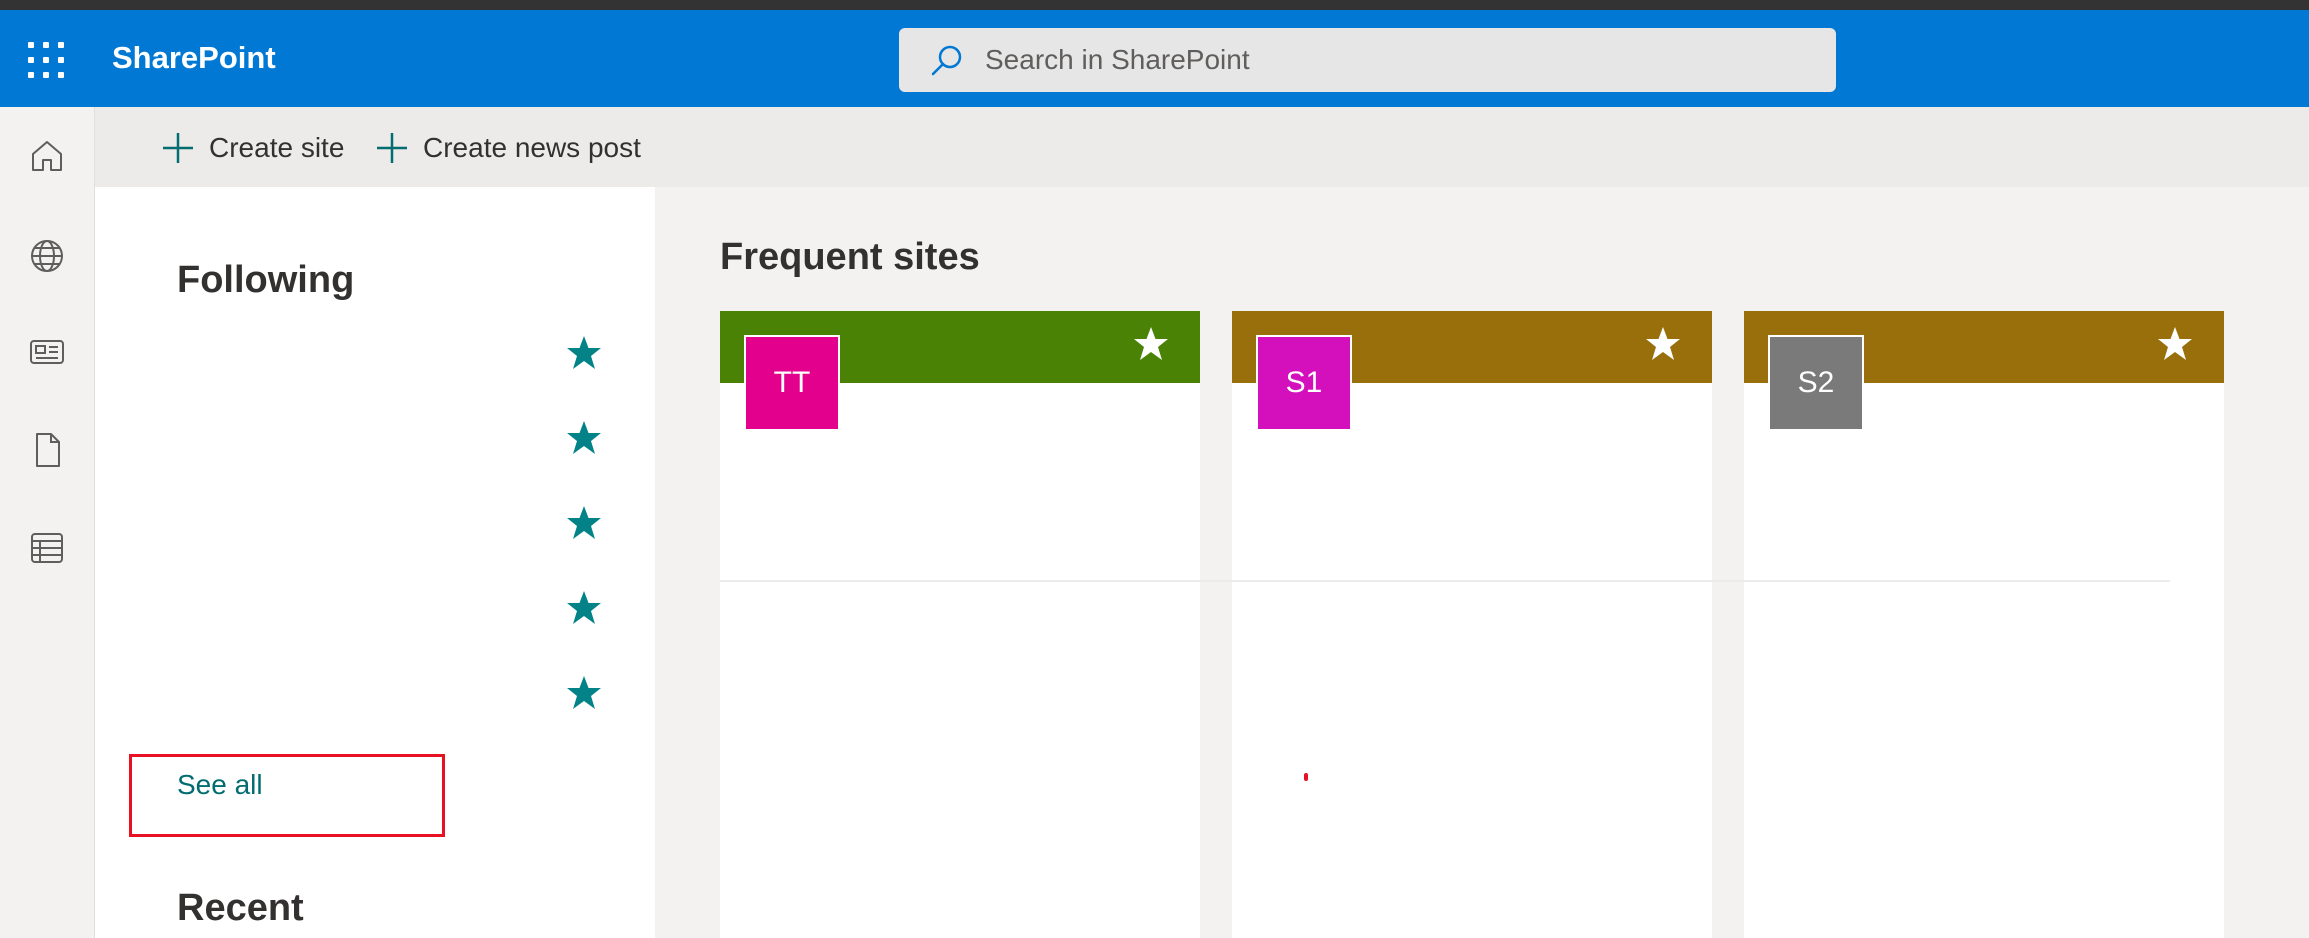 The image size is (2309, 938). Describe the element at coordinates (47, 522) in the screenshot. I see `left-rail` at that location.